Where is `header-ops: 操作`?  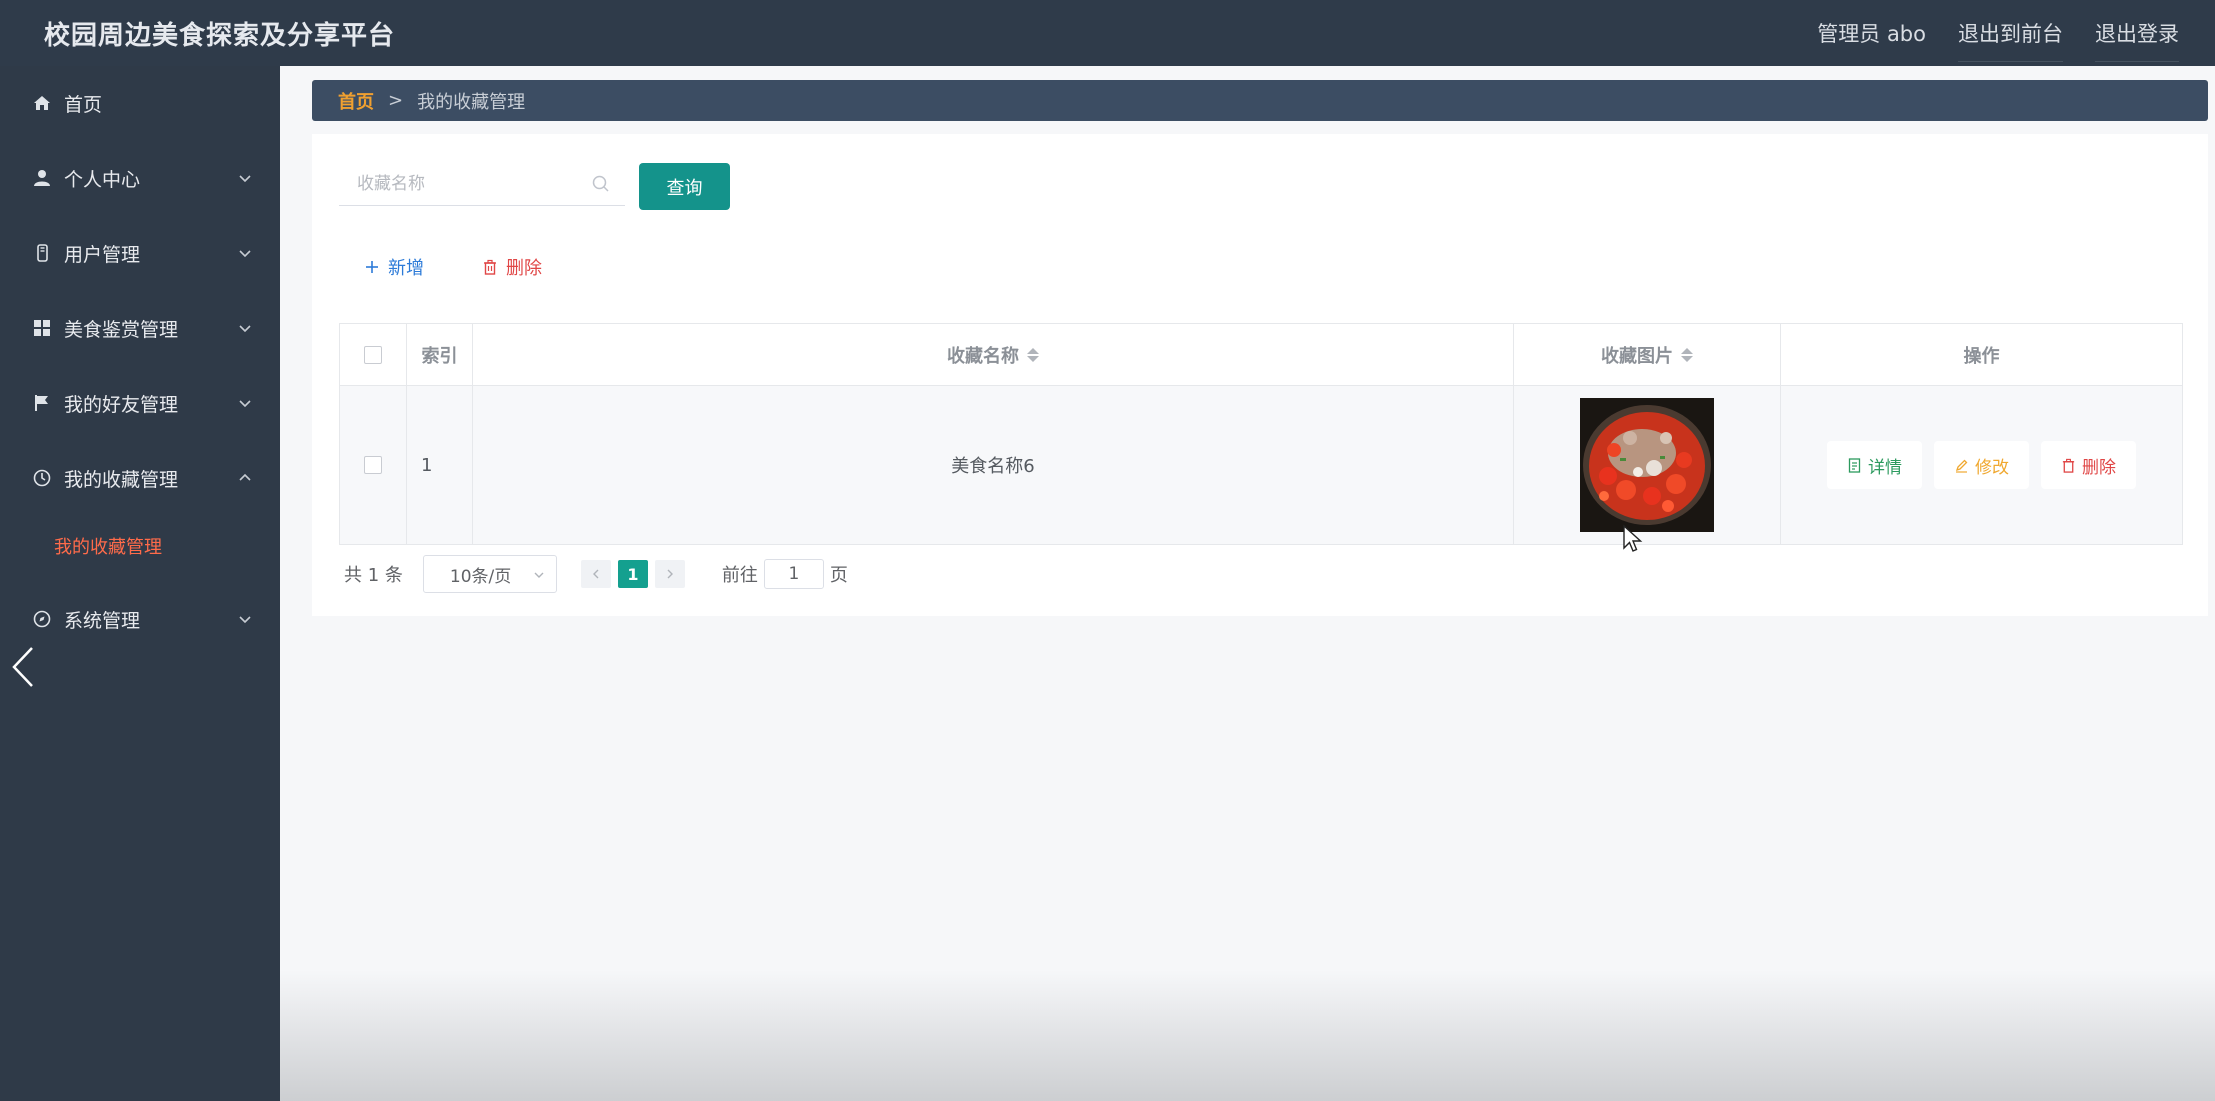
header-ops: 操作 is located at coordinates (1981, 356).